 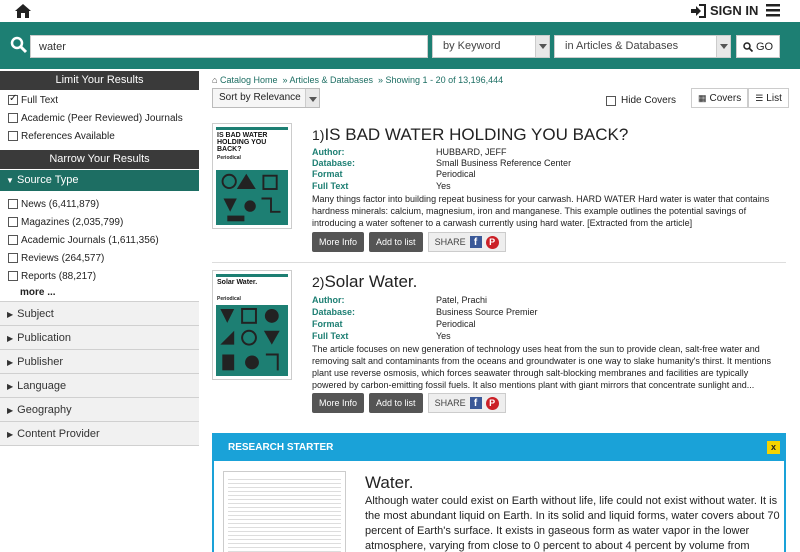 I want to click on facet-publisher: ▶ Publisher, so click(x=99, y=362).